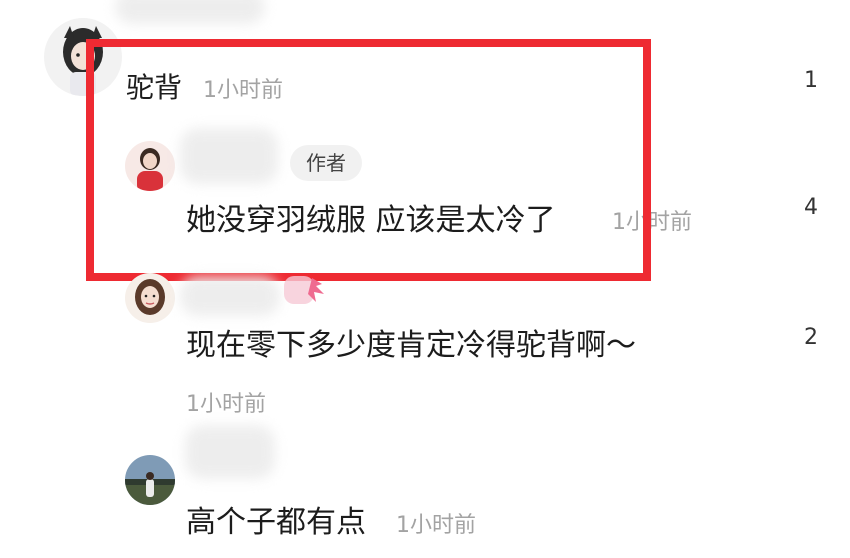  What do you see at coordinates (304, 290) in the screenshot?
I see `pink-sticker-icon` at bounding box center [304, 290].